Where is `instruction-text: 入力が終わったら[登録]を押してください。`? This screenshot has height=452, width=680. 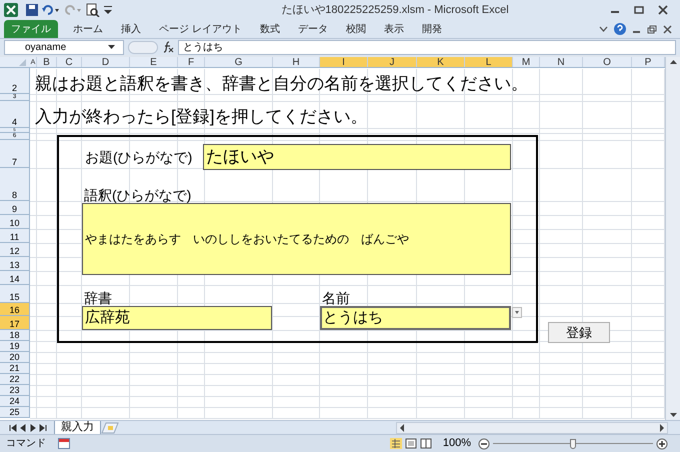 instruction-text: 入力が終わったら[登録]を押してください。 is located at coordinates (201, 117).